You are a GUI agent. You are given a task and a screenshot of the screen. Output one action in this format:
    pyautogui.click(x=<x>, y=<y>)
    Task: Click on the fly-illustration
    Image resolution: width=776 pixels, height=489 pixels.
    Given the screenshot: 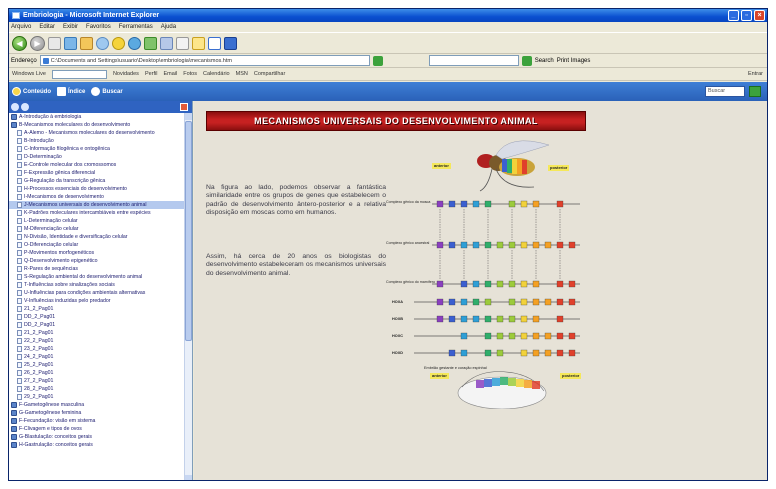 What is the action you would take?
    pyautogui.click(x=513, y=166)
    